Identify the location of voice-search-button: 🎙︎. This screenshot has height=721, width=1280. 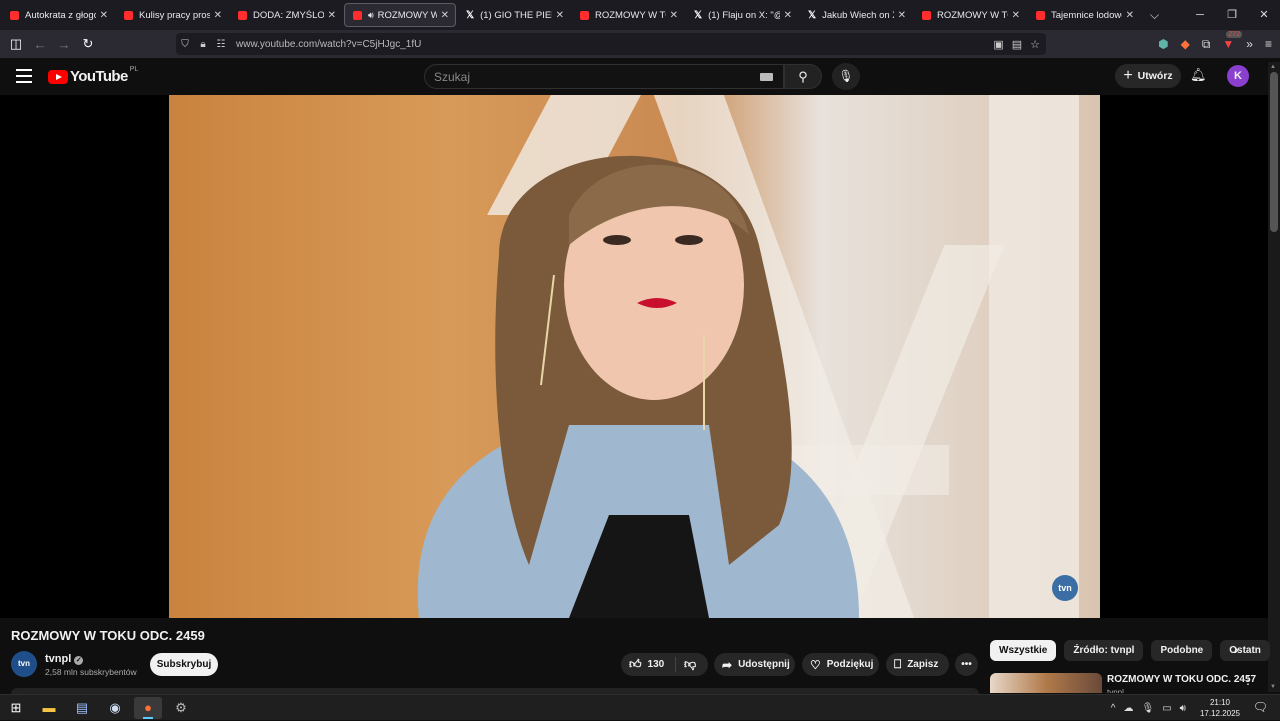
(846, 76).